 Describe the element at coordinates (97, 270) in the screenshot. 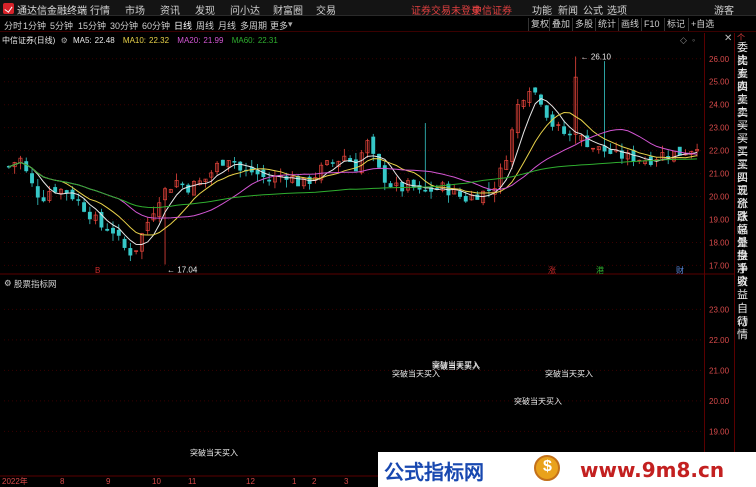

I see `event-marker: B` at that location.